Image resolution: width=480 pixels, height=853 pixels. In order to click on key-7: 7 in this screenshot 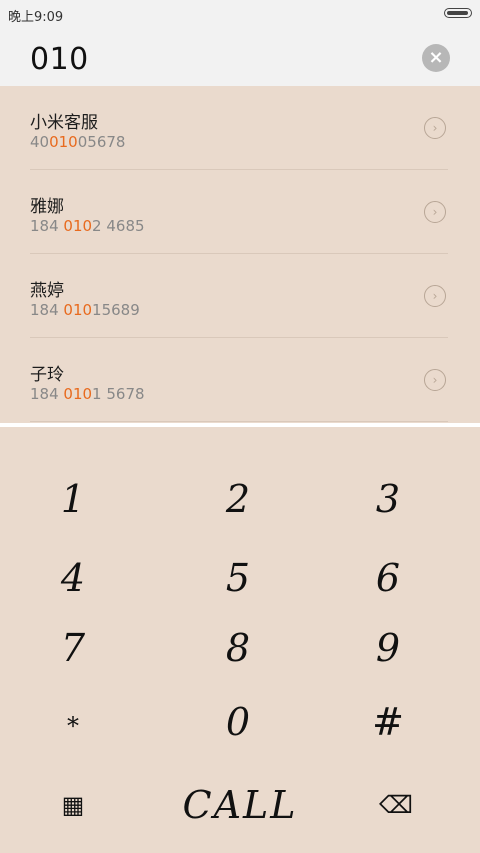, I will do `click(73, 648)`.